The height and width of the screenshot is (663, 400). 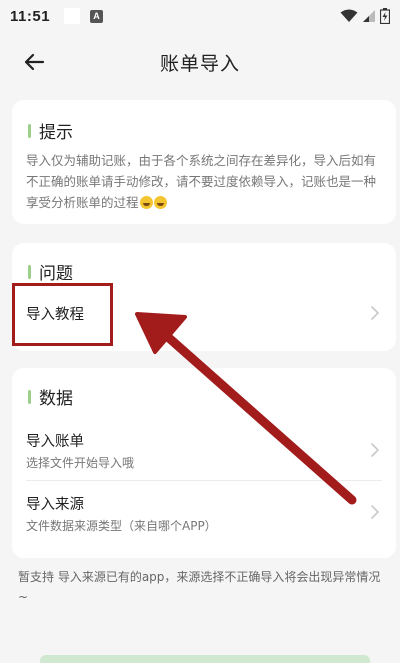 I want to click on question-header: 问题, so click(x=50, y=271).